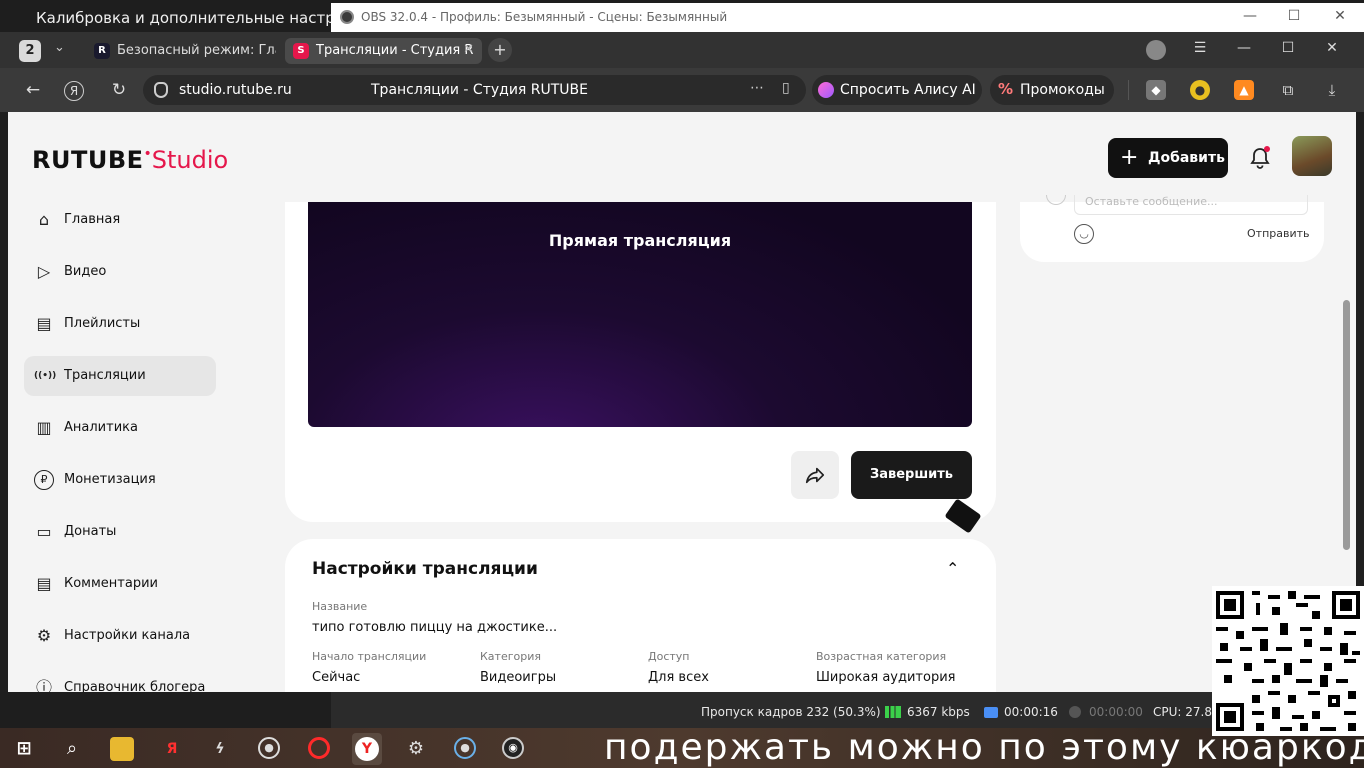  Describe the element at coordinates (111, 583) in the screenshot. I see `sidebar-item-label: Комментарии` at that location.